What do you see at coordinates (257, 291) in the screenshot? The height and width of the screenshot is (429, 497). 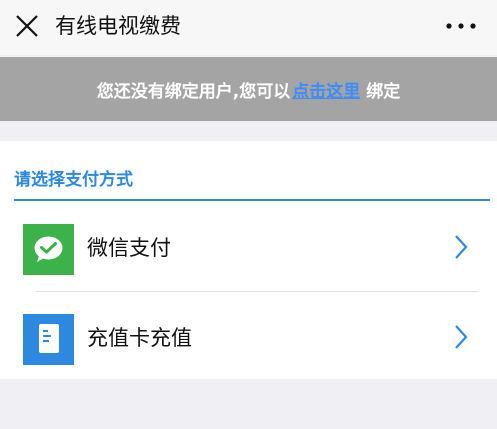 I see `row-divider` at bounding box center [257, 291].